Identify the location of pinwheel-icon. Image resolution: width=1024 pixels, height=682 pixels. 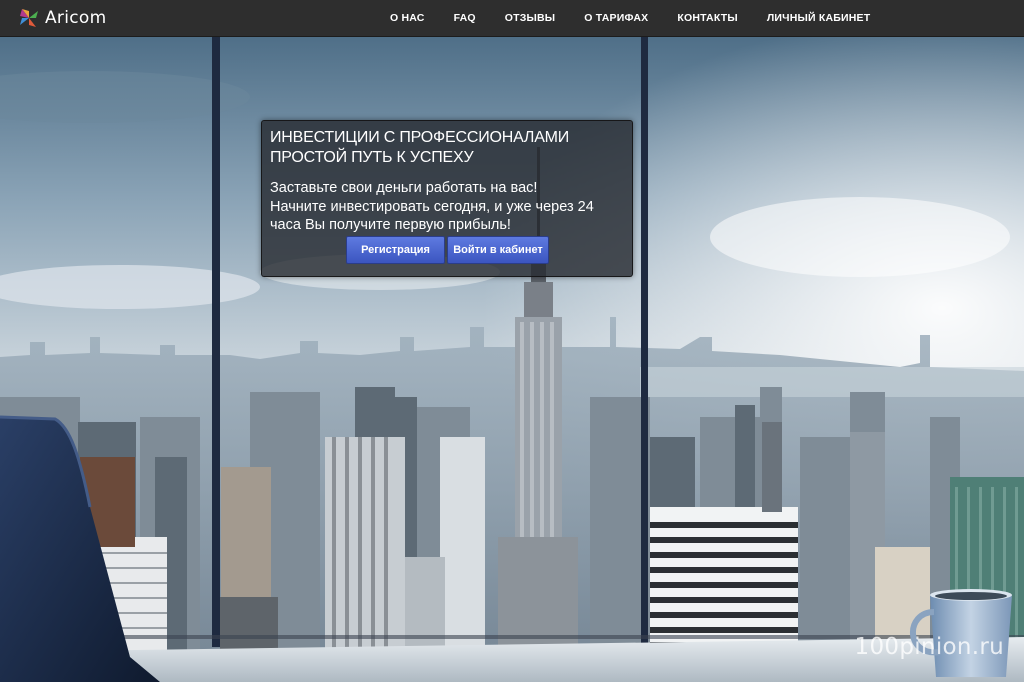
(29, 18).